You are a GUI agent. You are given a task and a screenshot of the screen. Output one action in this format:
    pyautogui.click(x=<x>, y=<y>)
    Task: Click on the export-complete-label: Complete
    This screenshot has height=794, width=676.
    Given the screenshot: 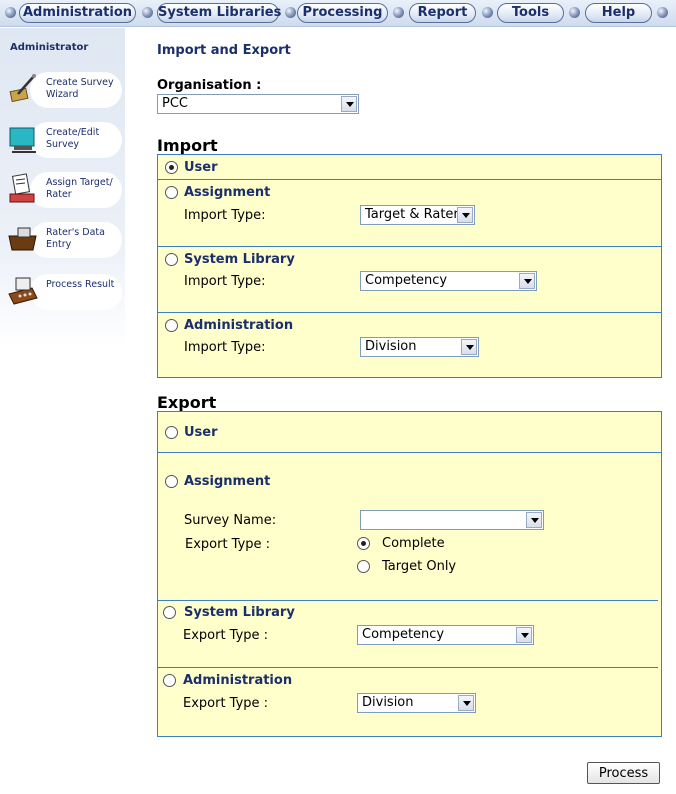 What is the action you would take?
    pyautogui.click(x=413, y=543)
    